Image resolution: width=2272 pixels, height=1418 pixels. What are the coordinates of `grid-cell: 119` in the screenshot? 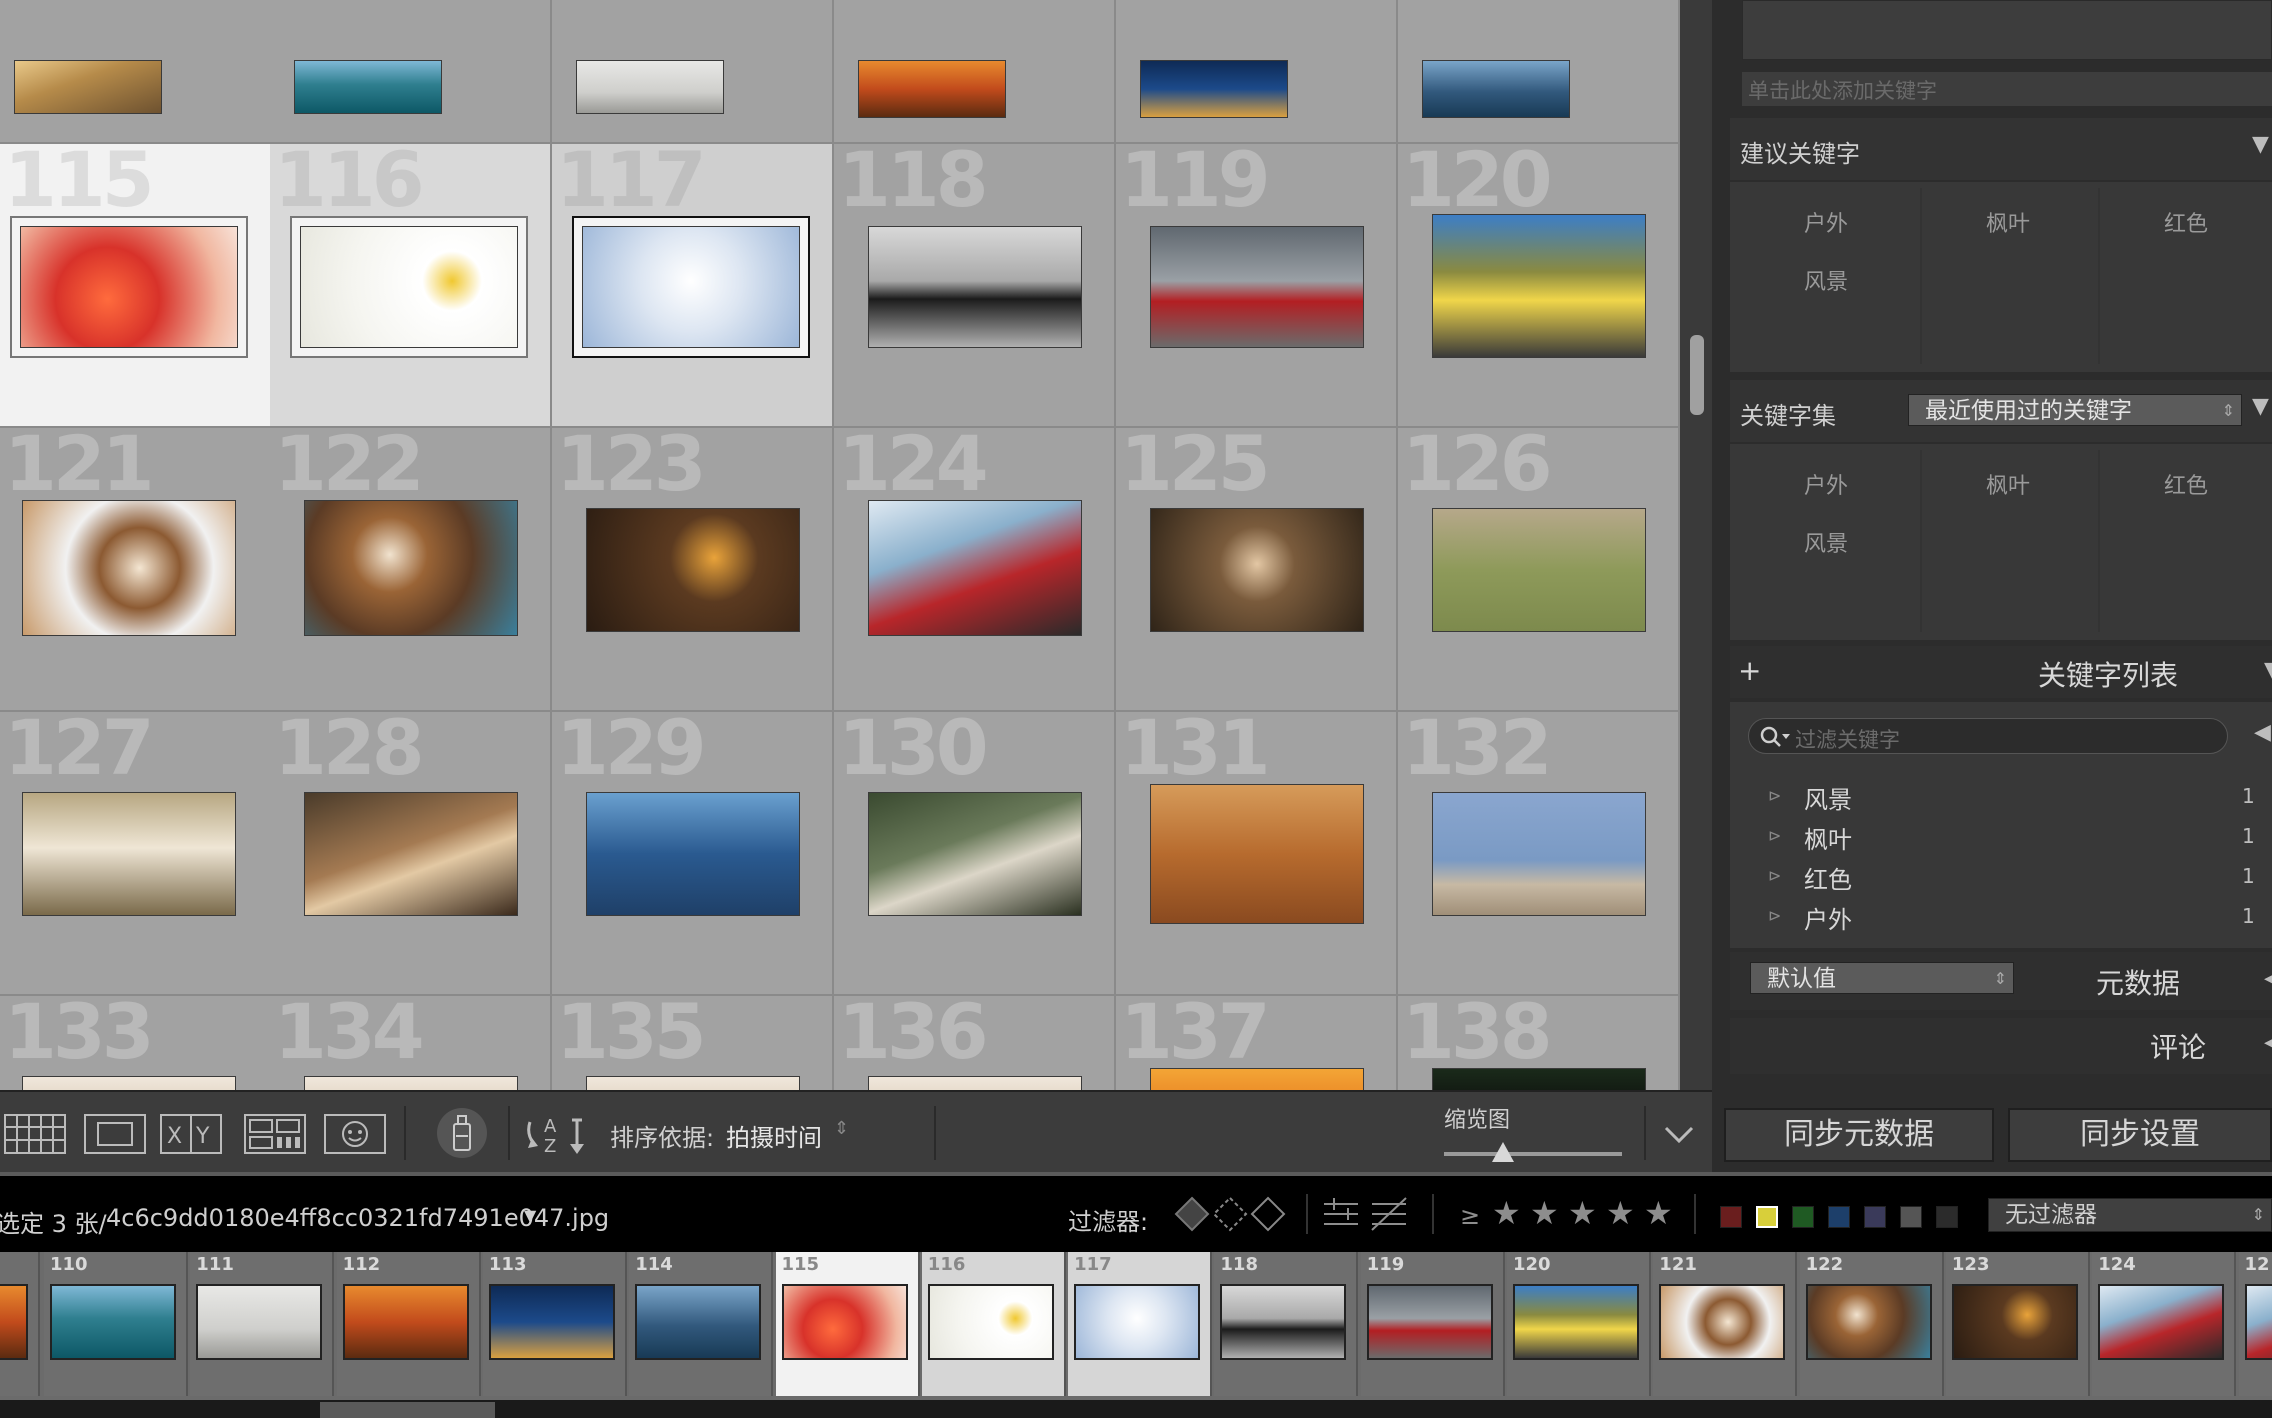 It's located at (1257, 286).